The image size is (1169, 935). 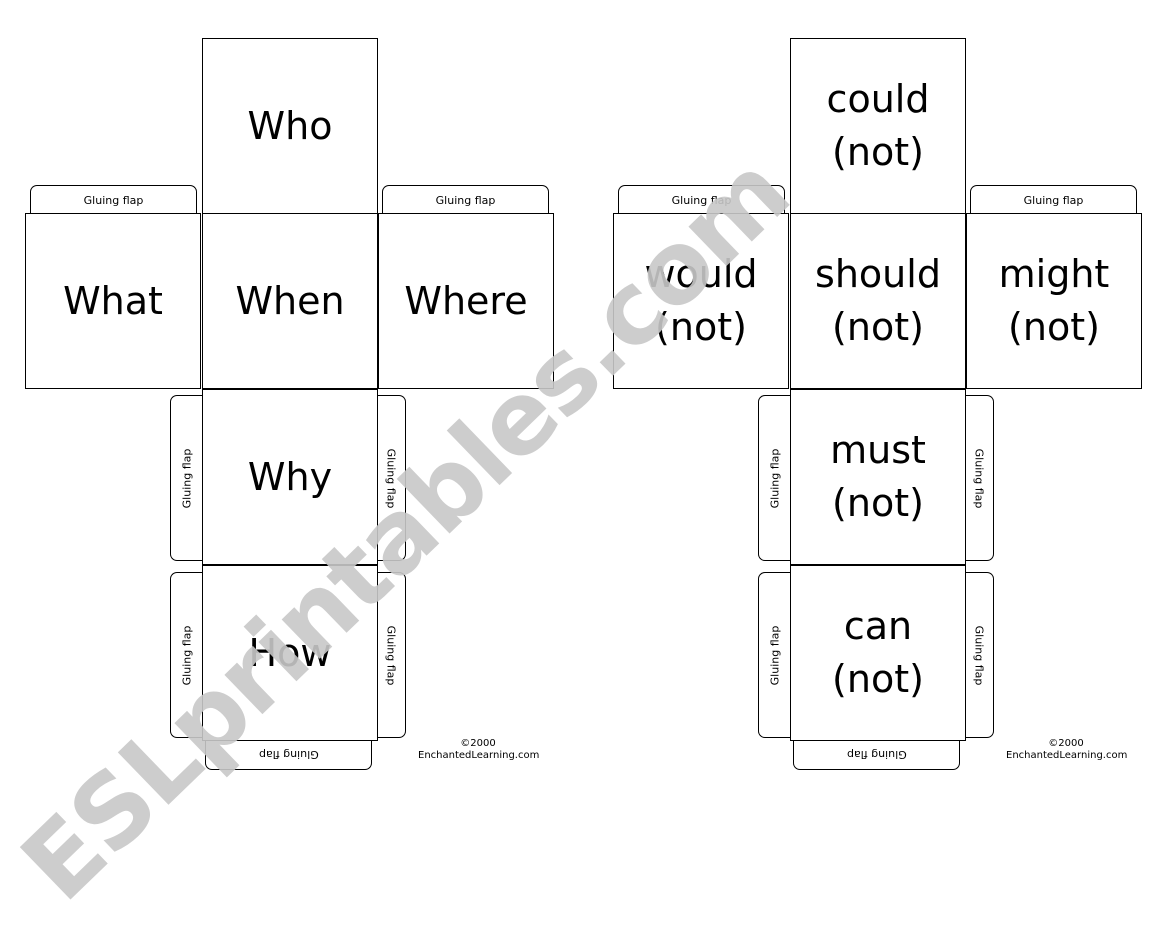 I want to click on face-word: must, so click(x=878, y=450).